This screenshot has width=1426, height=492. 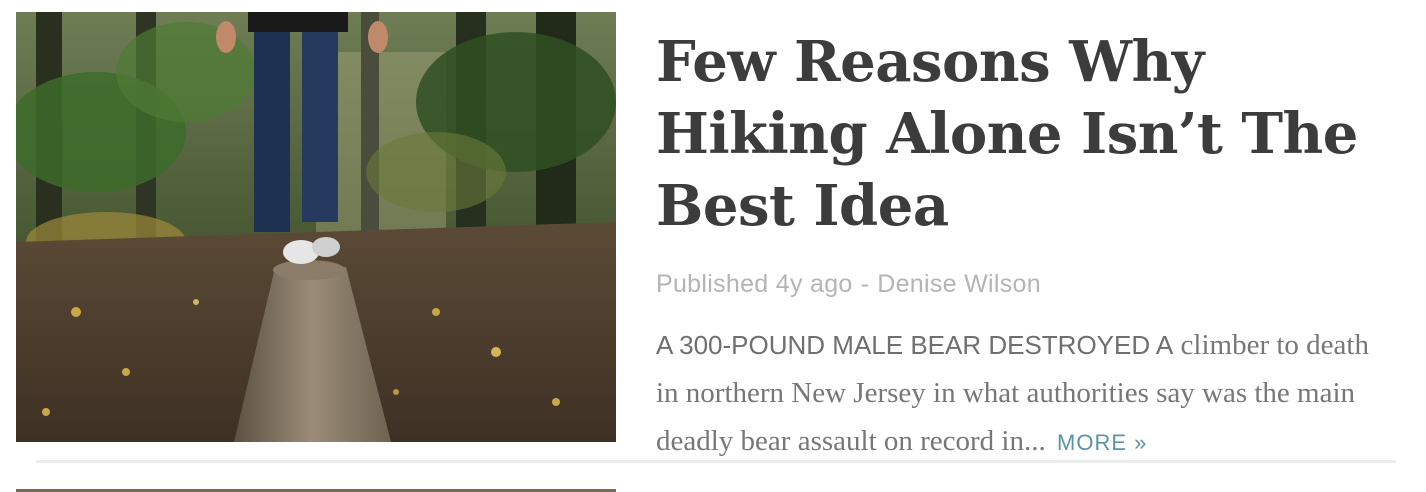 What do you see at coordinates (716, 461) in the screenshot?
I see `article-divider` at bounding box center [716, 461].